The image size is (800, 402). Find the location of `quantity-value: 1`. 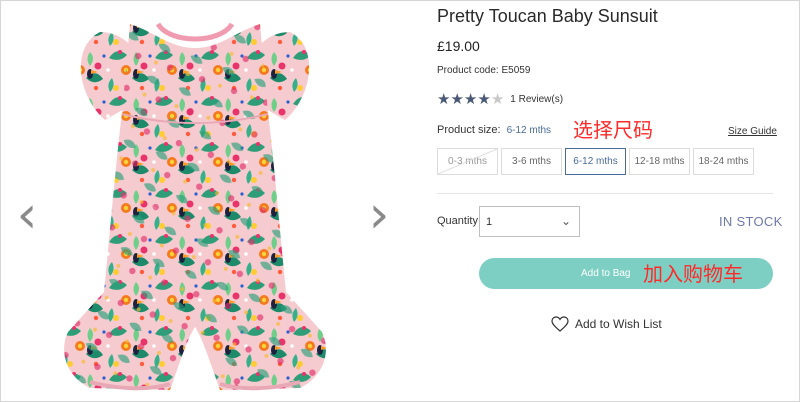

quantity-value: 1 is located at coordinates (489, 221).